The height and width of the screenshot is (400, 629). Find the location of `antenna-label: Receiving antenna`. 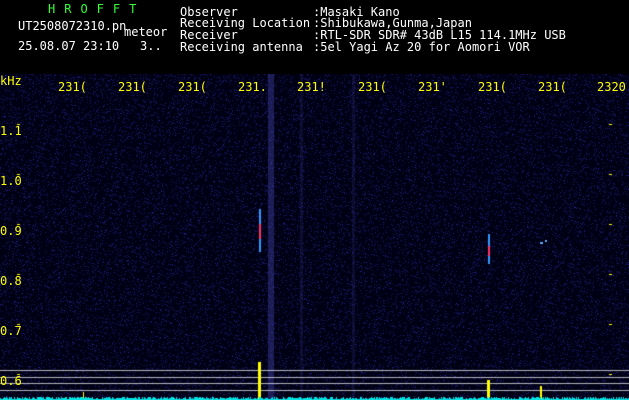

antenna-label: Receiving antenna is located at coordinates (241, 47).